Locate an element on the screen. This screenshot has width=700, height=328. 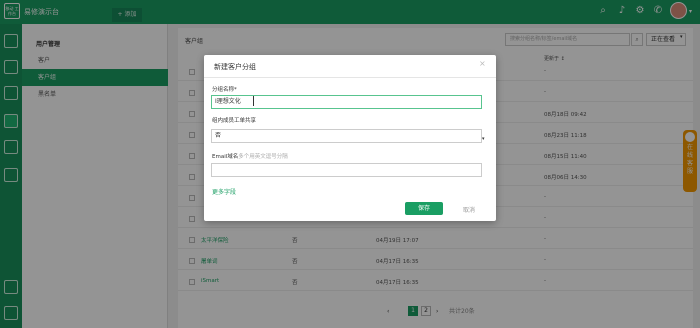
dialog-title: 新建客户分组 is located at coordinates (235, 67).